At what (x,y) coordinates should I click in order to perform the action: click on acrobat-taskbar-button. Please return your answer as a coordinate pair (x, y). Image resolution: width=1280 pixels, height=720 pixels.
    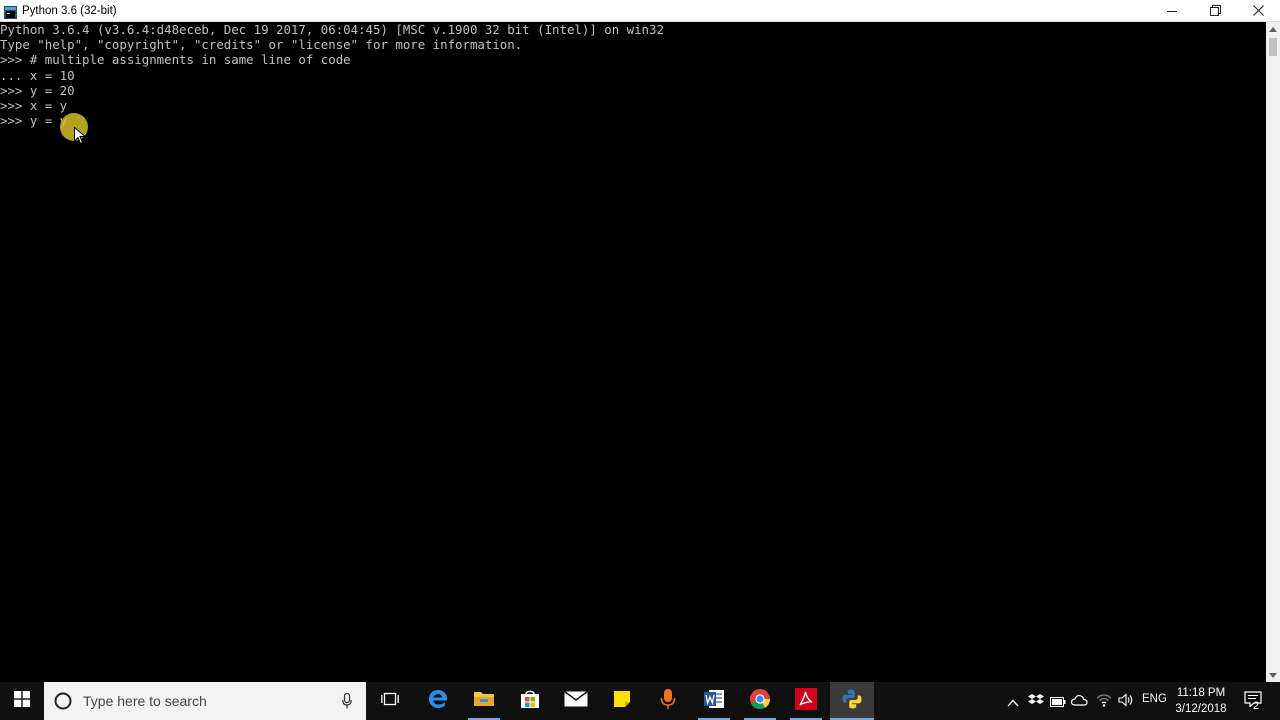
    Looking at the image, I should click on (806, 701).